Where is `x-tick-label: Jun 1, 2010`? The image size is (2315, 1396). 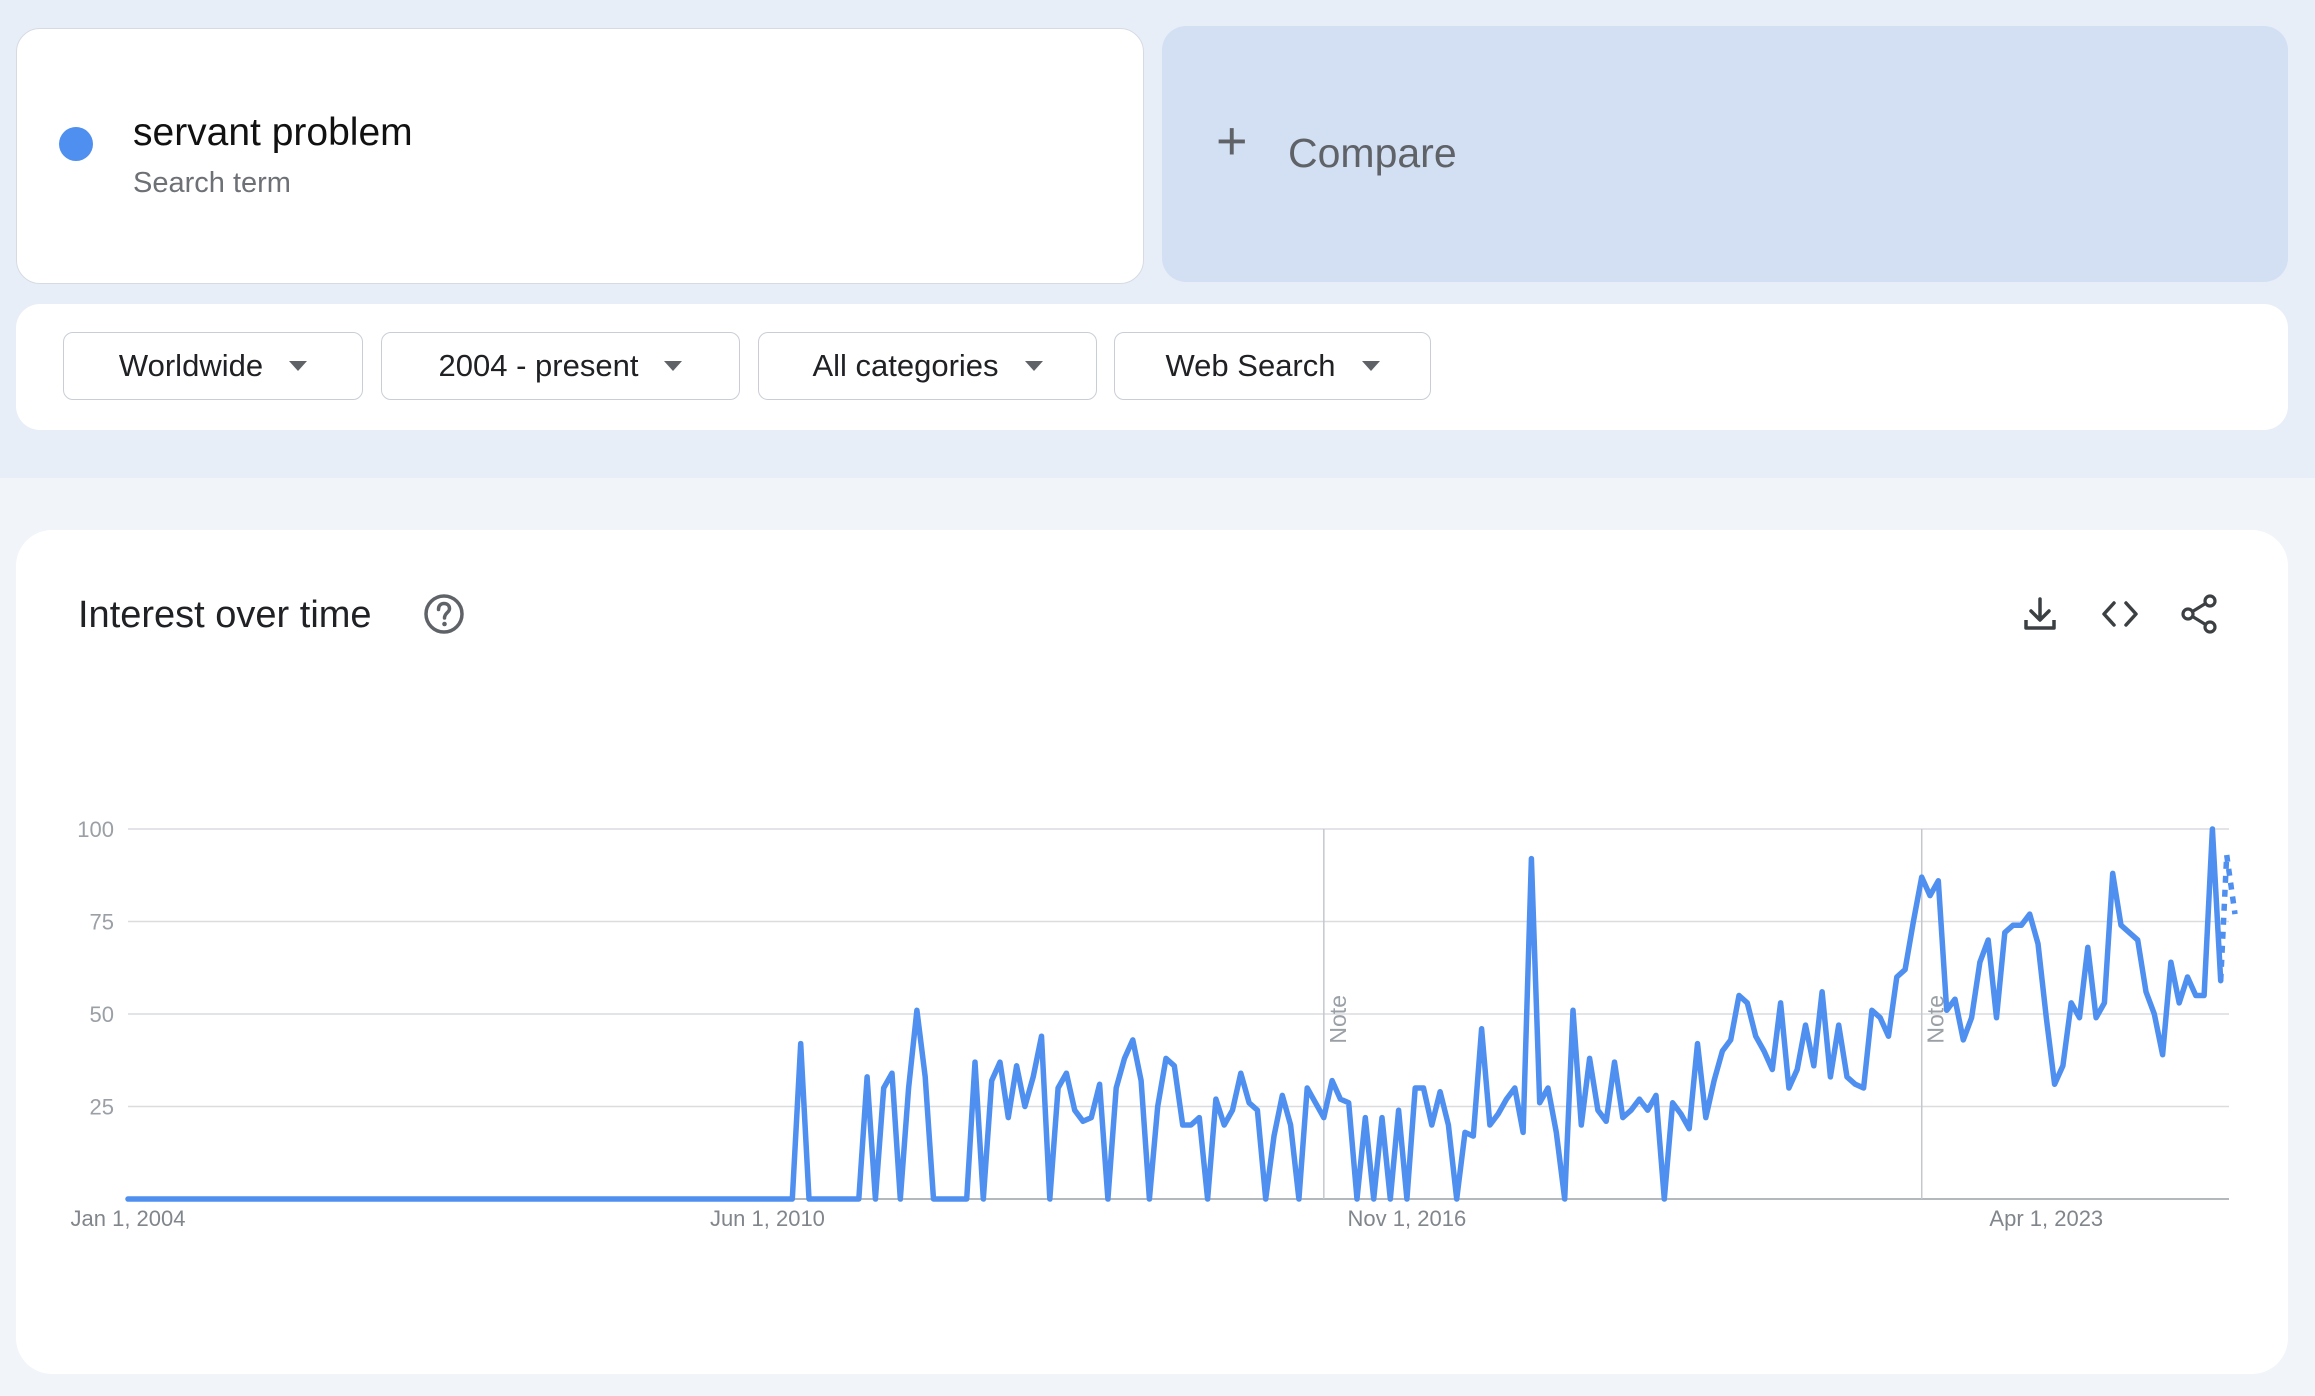
x-tick-label: Jun 1, 2010 is located at coordinates (767, 1218).